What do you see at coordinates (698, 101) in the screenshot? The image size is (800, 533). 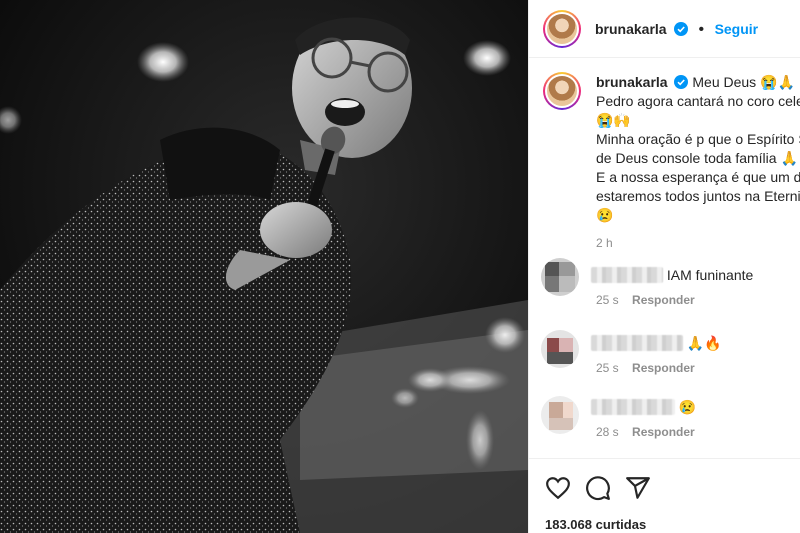 I see `caption-line: Pedro agora cantará no coro celestial` at bounding box center [698, 101].